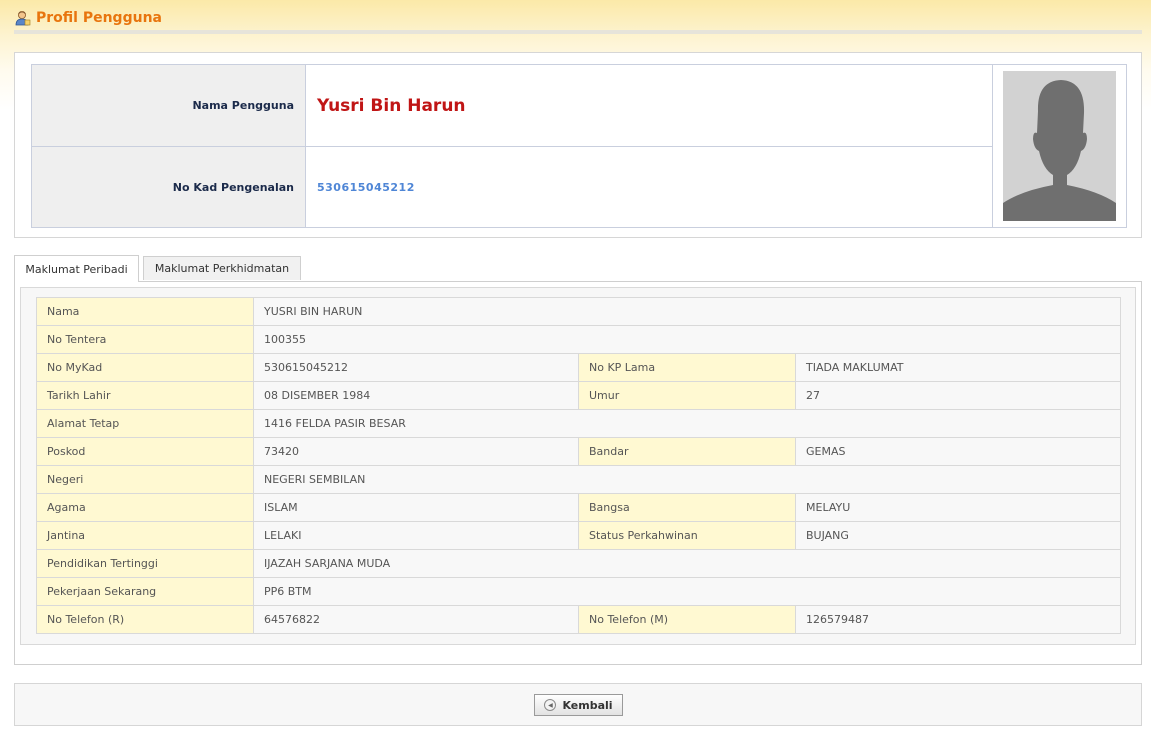 The width and height of the screenshot is (1151, 737). I want to click on field-value: MELAYU, so click(958, 508).